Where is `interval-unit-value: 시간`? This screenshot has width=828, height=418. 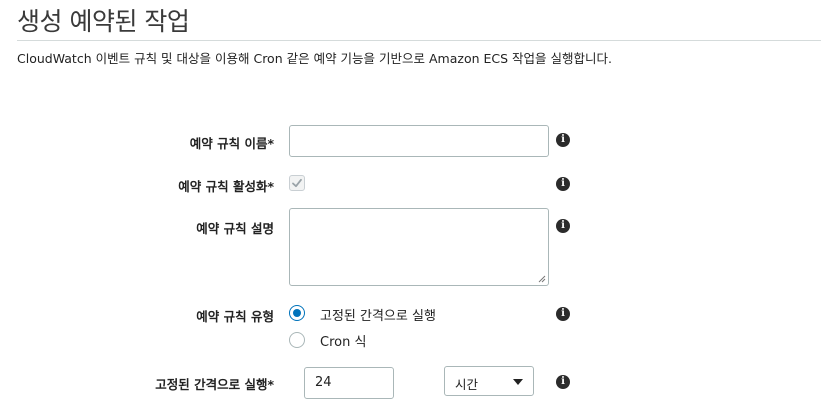 interval-unit-value: 시간 is located at coordinates (467, 384).